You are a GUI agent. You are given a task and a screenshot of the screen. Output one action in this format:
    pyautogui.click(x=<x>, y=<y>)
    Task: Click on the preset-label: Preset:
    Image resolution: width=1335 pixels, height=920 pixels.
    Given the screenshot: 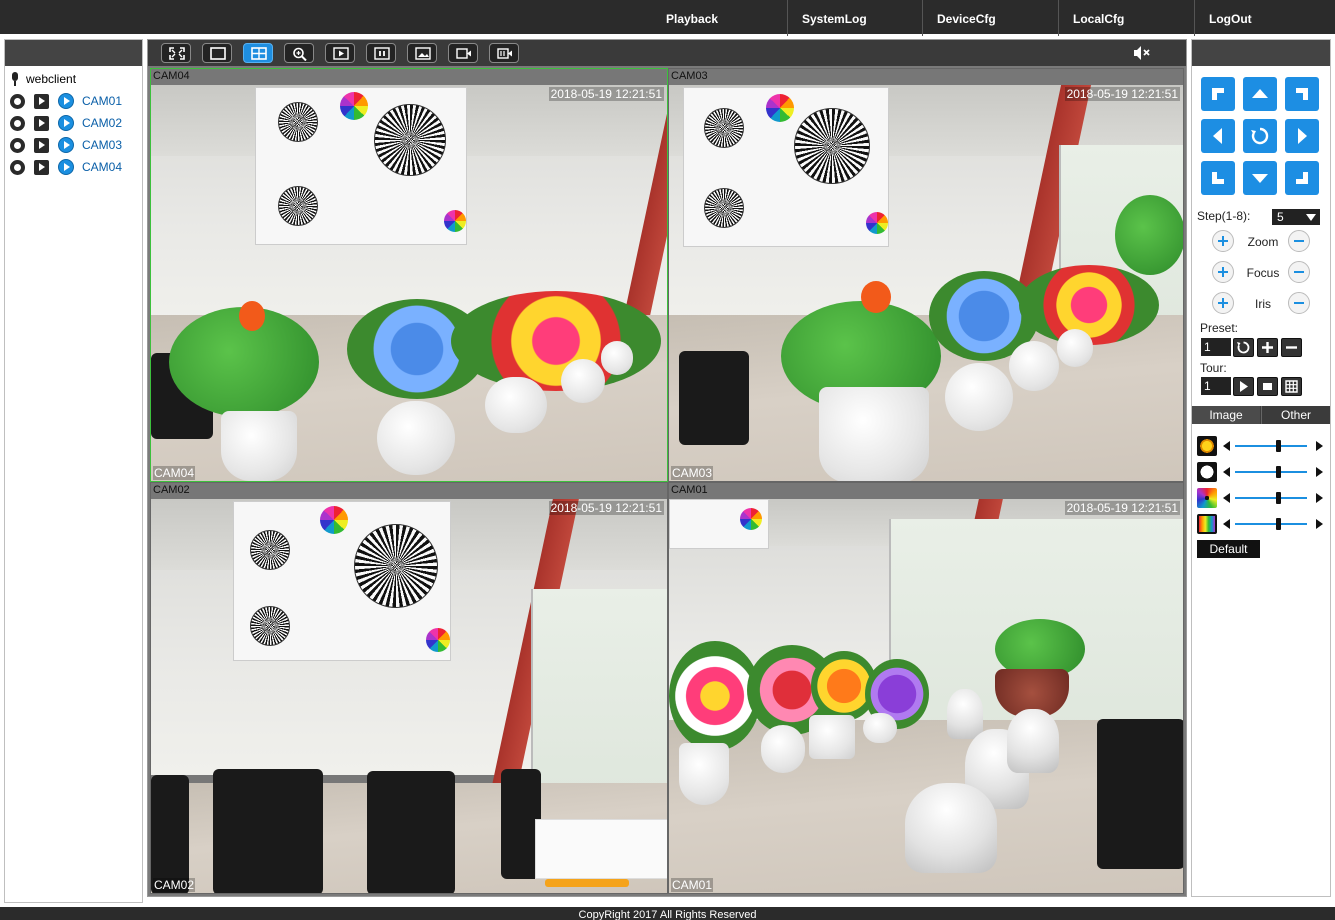 What is the action you would take?
    pyautogui.click(x=1219, y=328)
    